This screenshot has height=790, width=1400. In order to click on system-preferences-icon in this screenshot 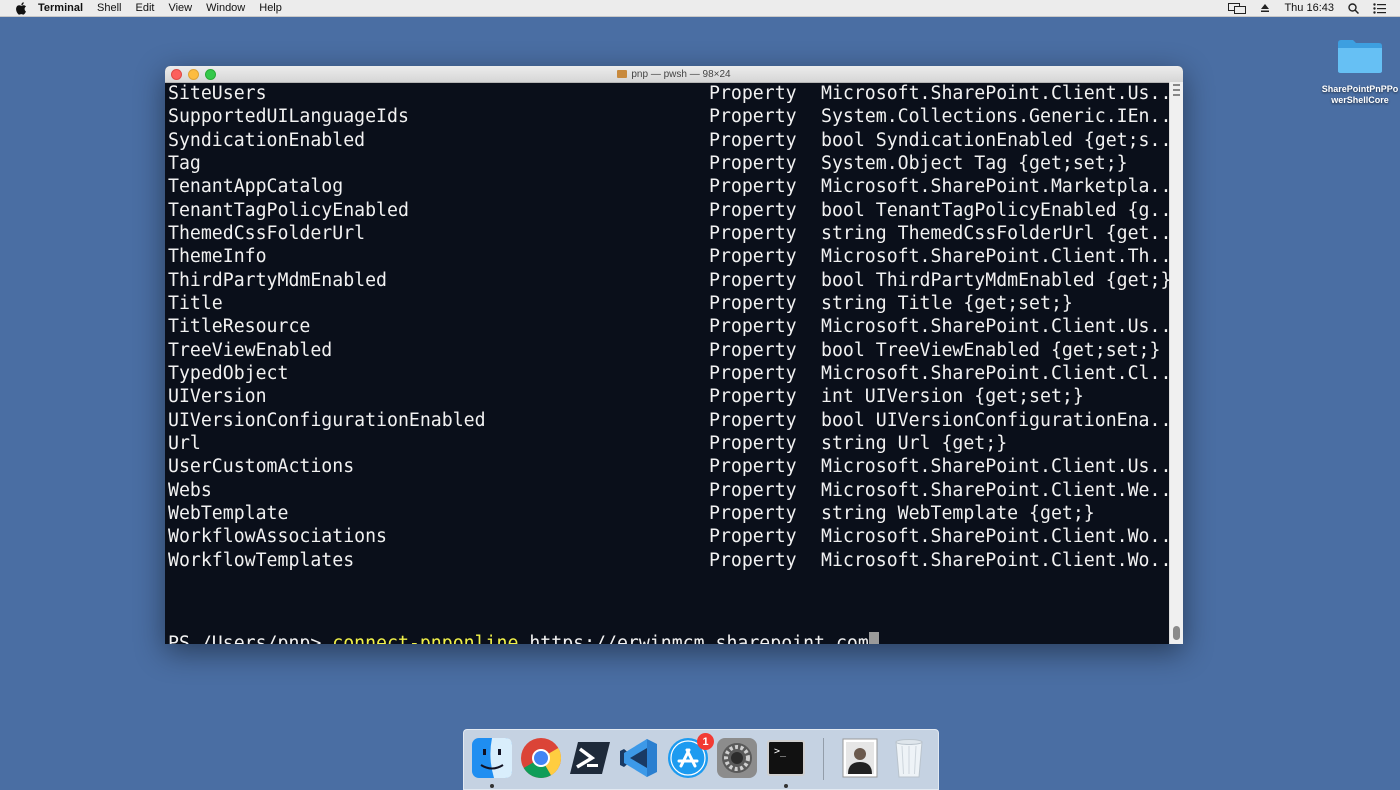, I will do `click(737, 758)`.